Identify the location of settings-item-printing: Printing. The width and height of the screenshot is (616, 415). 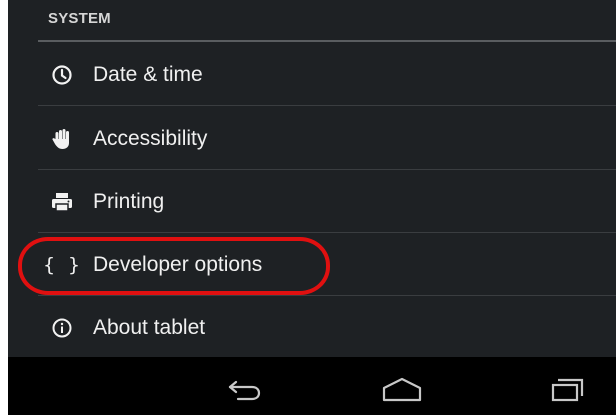
(312, 201).